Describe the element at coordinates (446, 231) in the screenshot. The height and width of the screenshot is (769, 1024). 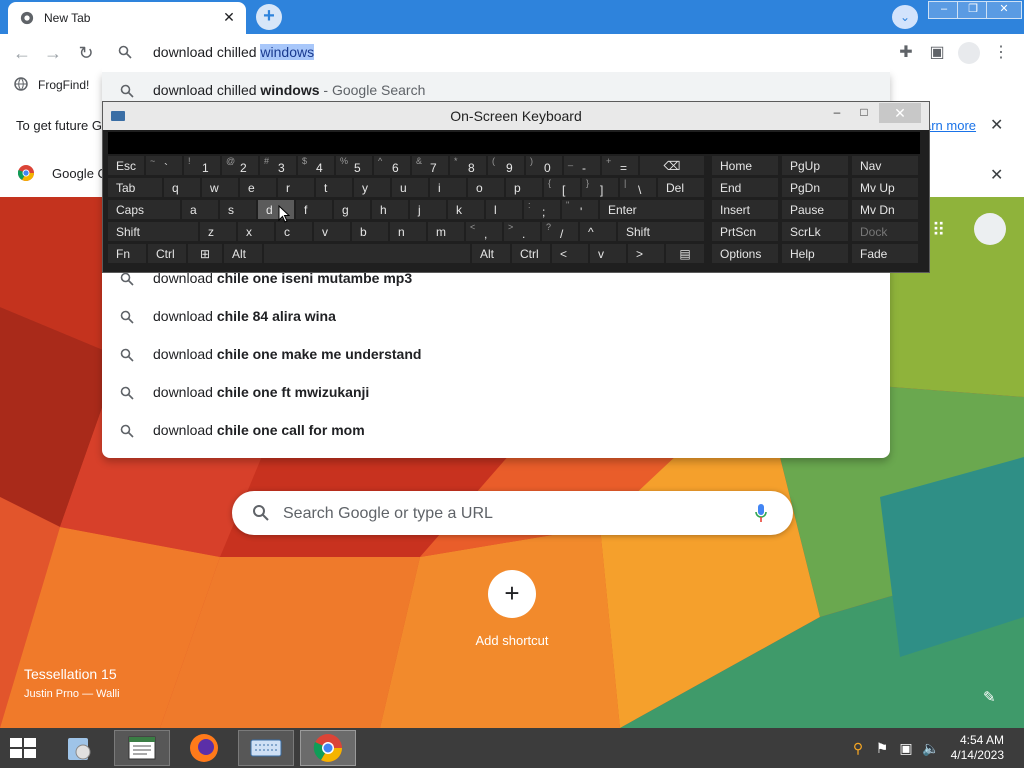
I see `key-m: m` at that location.